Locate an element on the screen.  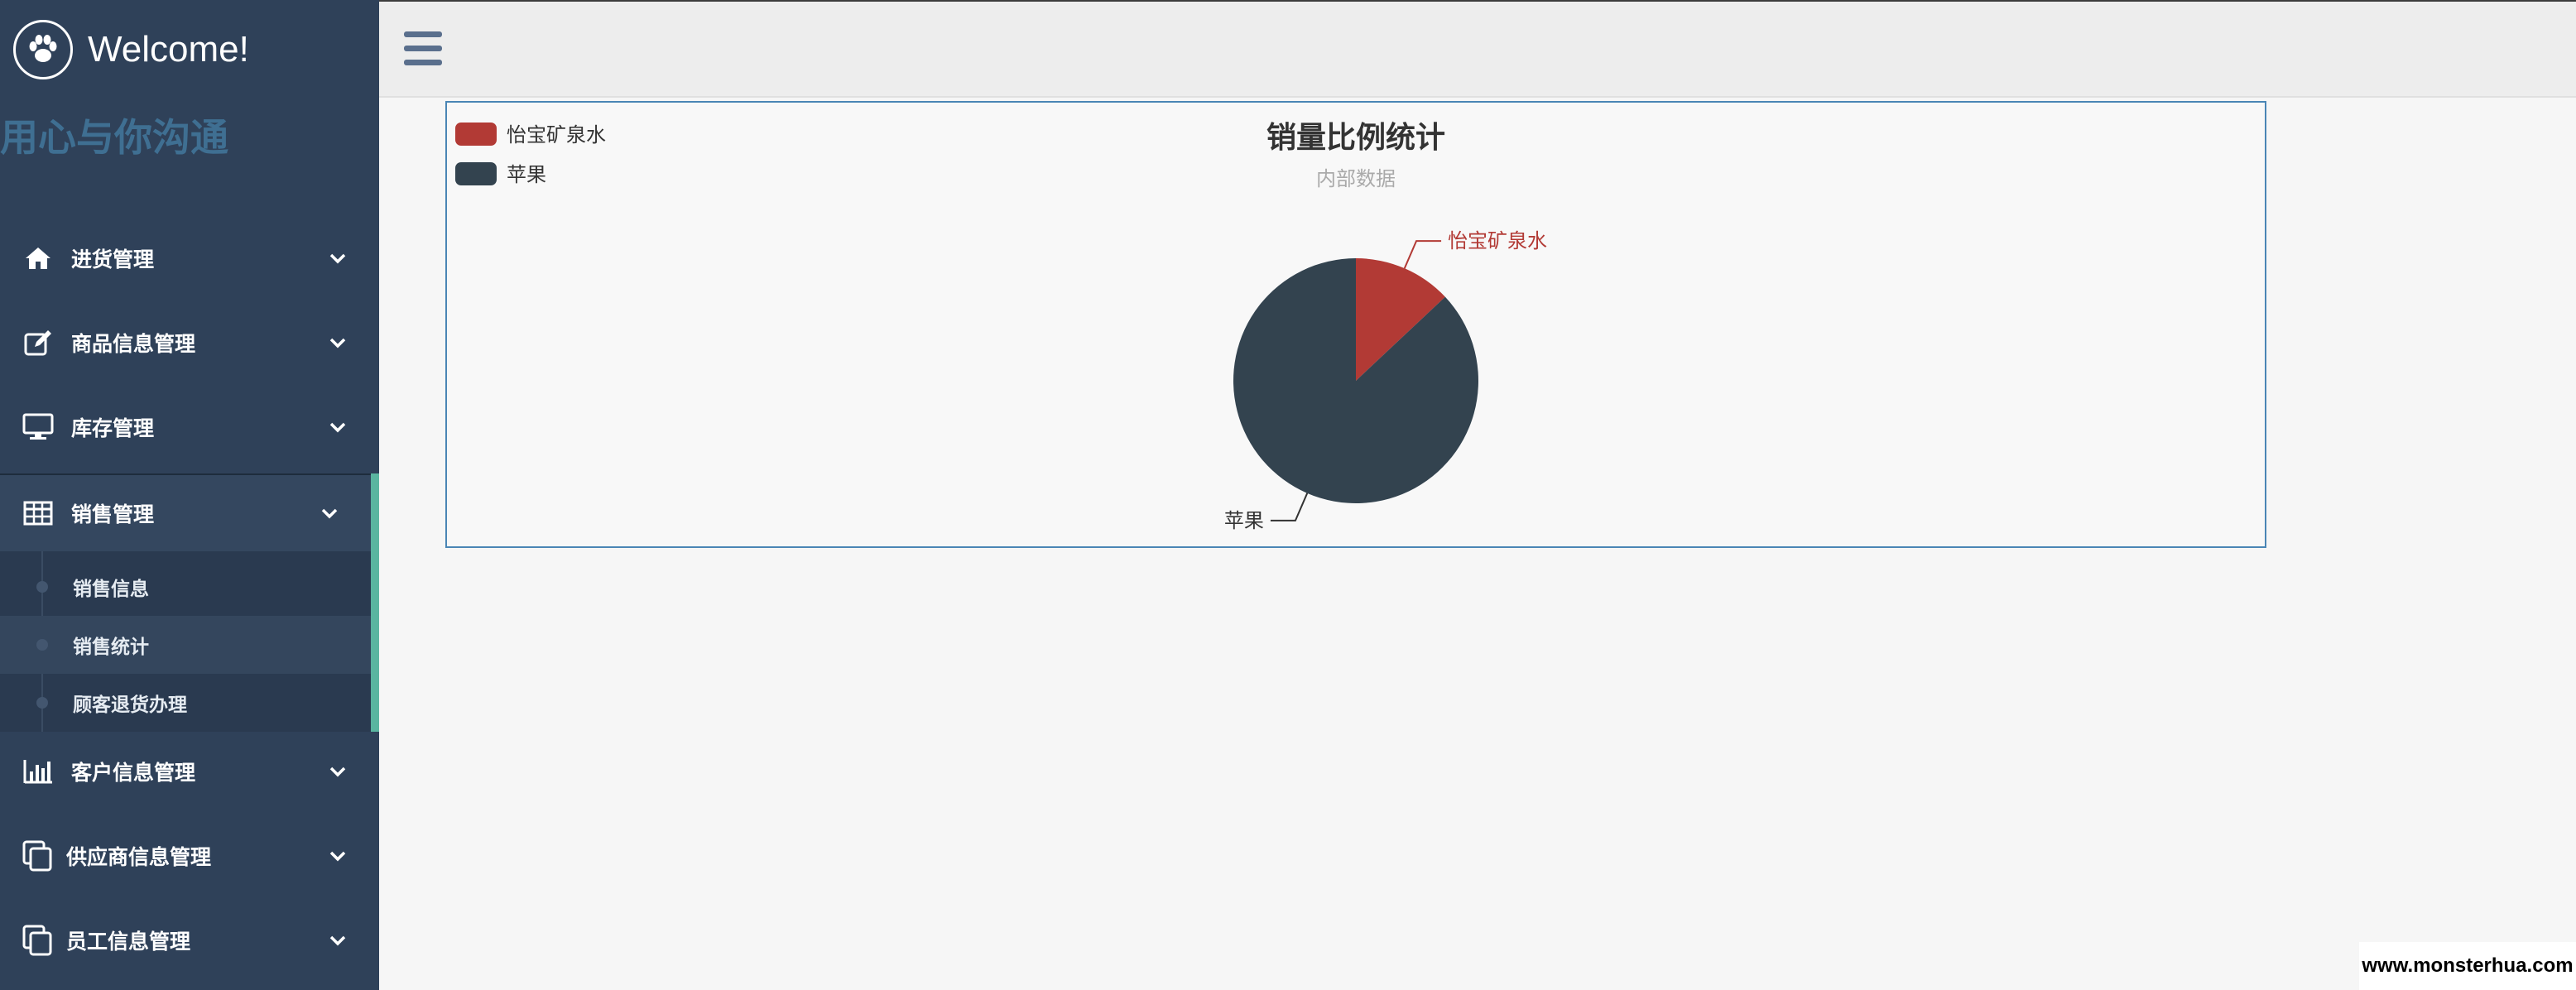
paw-icon is located at coordinates (43, 49).